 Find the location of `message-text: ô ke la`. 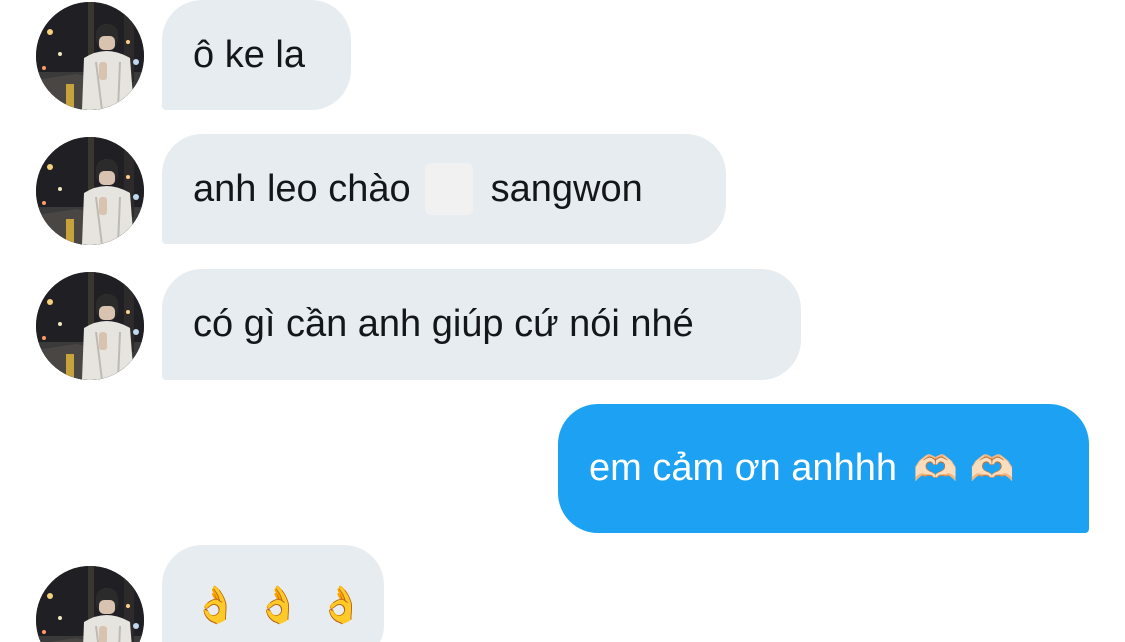

message-text: ô ke la is located at coordinates (249, 54).